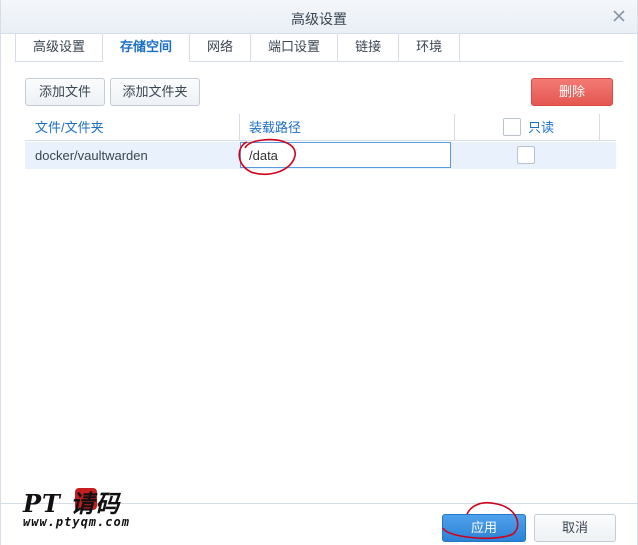 The image size is (638, 545). What do you see at coordinates (367, 48) in the screenshot?
I see `tab-links: 链接` at bounding box center [367, 48].